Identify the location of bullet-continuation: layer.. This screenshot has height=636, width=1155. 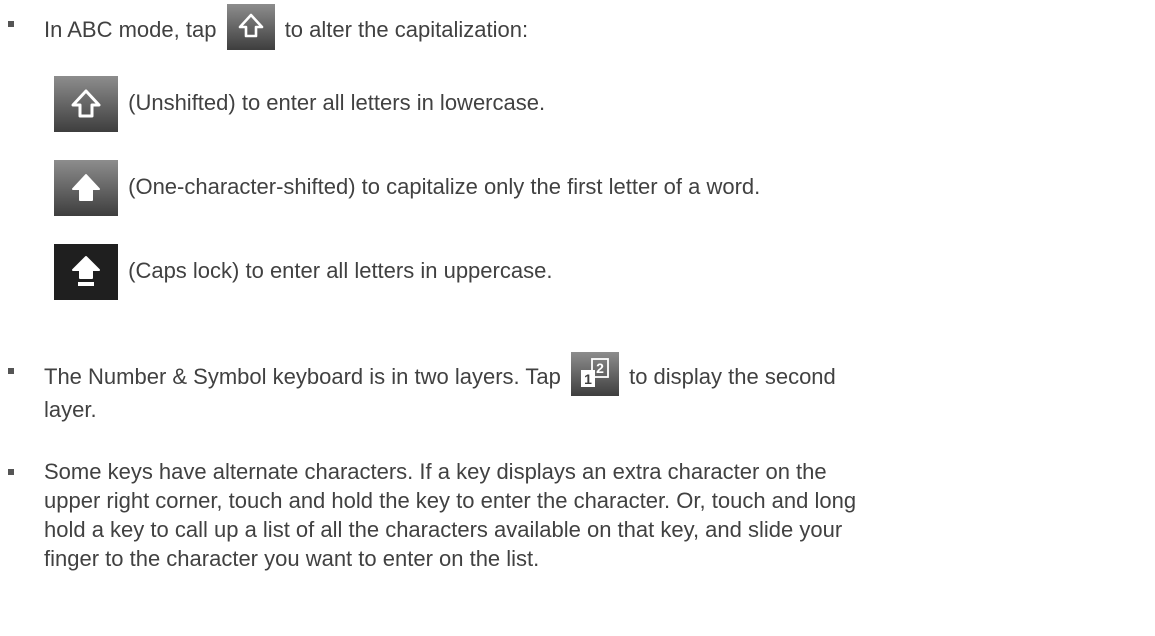
(70, 410).